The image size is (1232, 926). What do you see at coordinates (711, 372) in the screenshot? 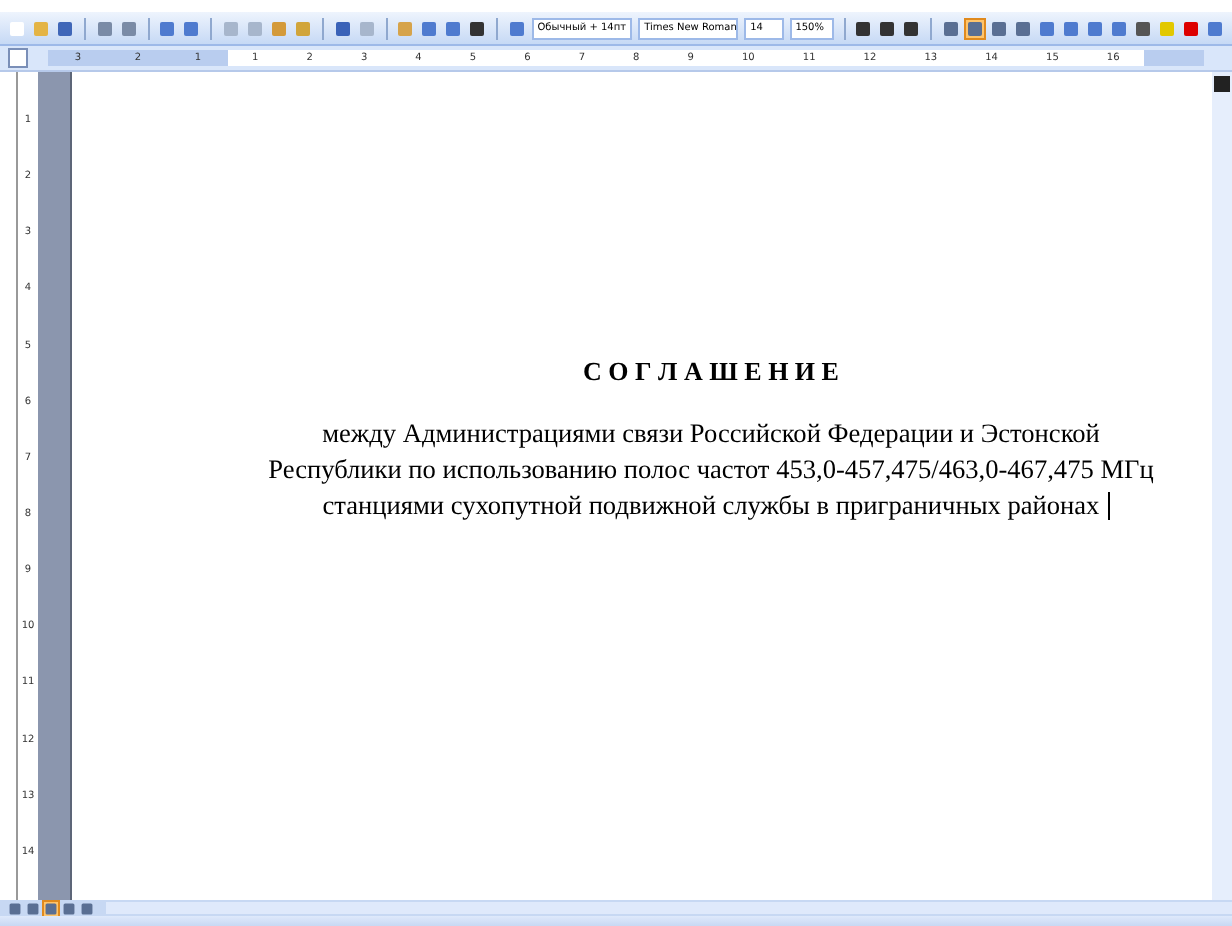
I see `document-title: С О Г Л А Ш Е Н И Е` at bounding box center [711, 372].